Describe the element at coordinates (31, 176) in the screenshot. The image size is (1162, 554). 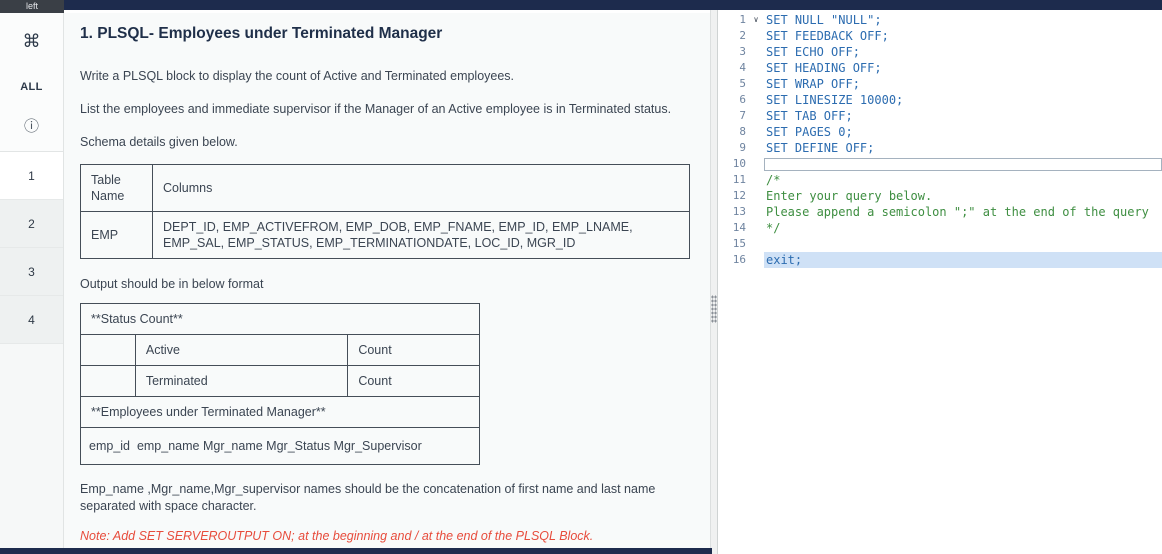
I see `sidebar-item-1: 1` at that location.